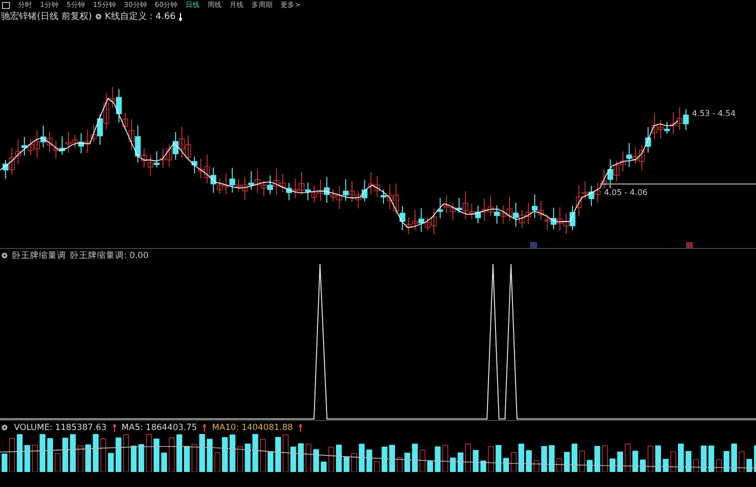  I want to click on volume-reading: MA5: 1864403.75, so click(160, 427).